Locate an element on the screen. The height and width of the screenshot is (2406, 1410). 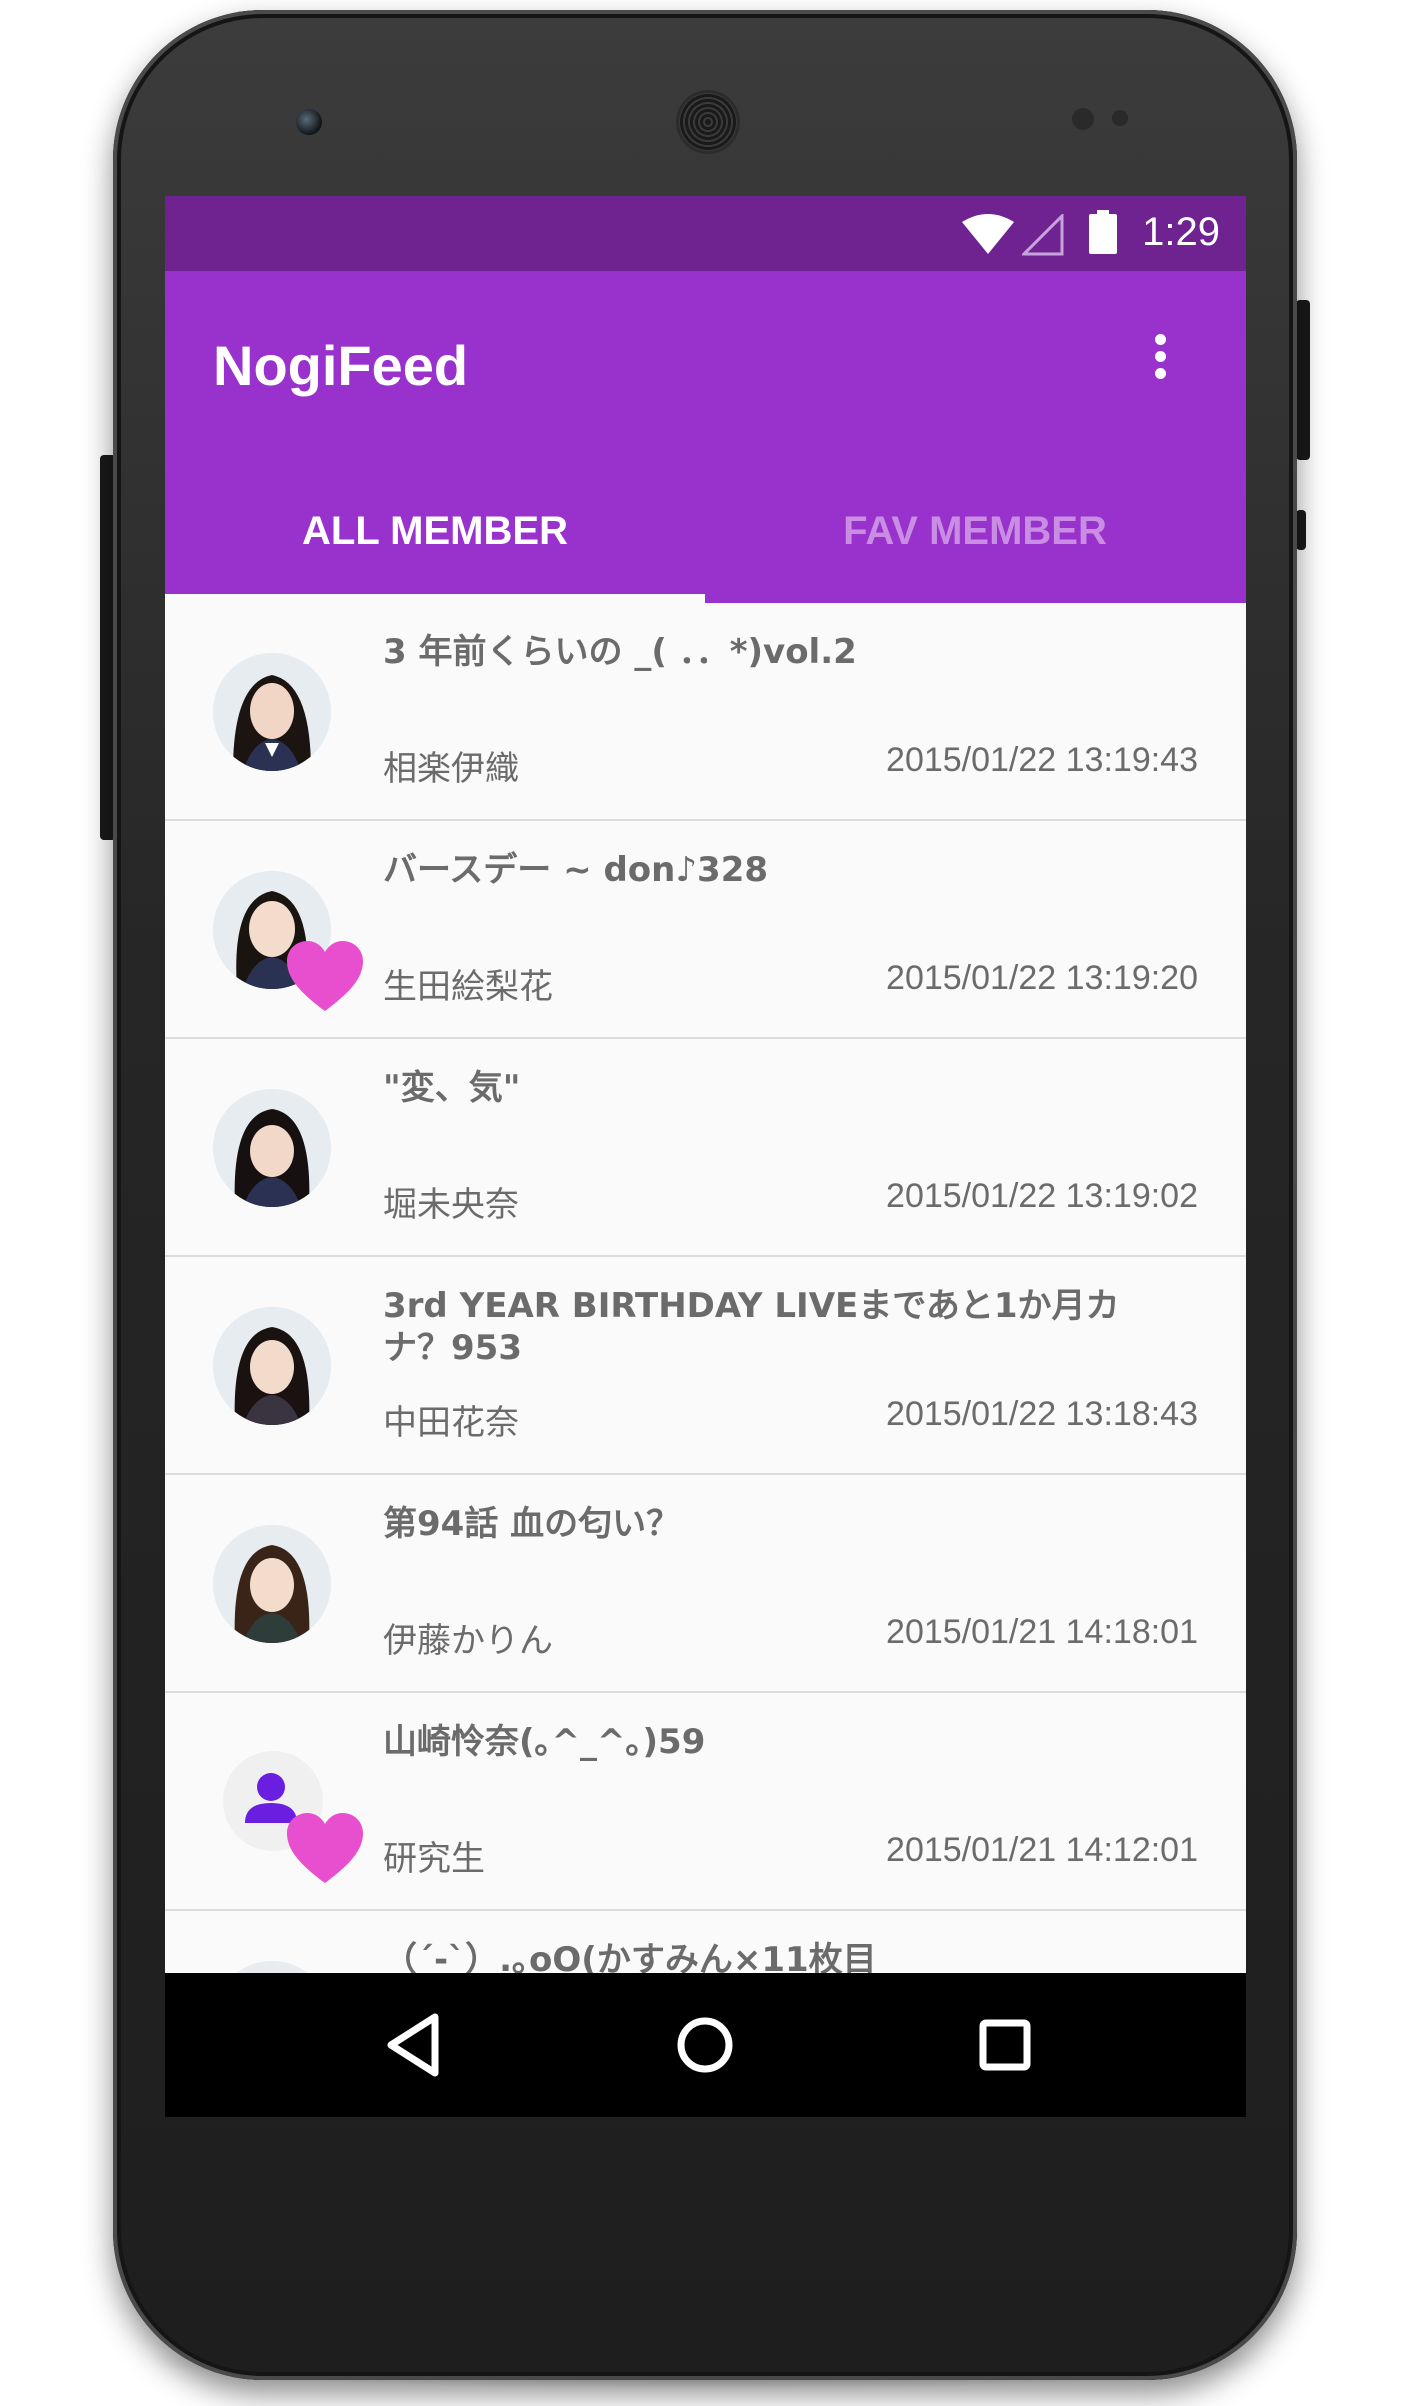
member-name: 堀未央奈 is located at coordinates (451, 1205).